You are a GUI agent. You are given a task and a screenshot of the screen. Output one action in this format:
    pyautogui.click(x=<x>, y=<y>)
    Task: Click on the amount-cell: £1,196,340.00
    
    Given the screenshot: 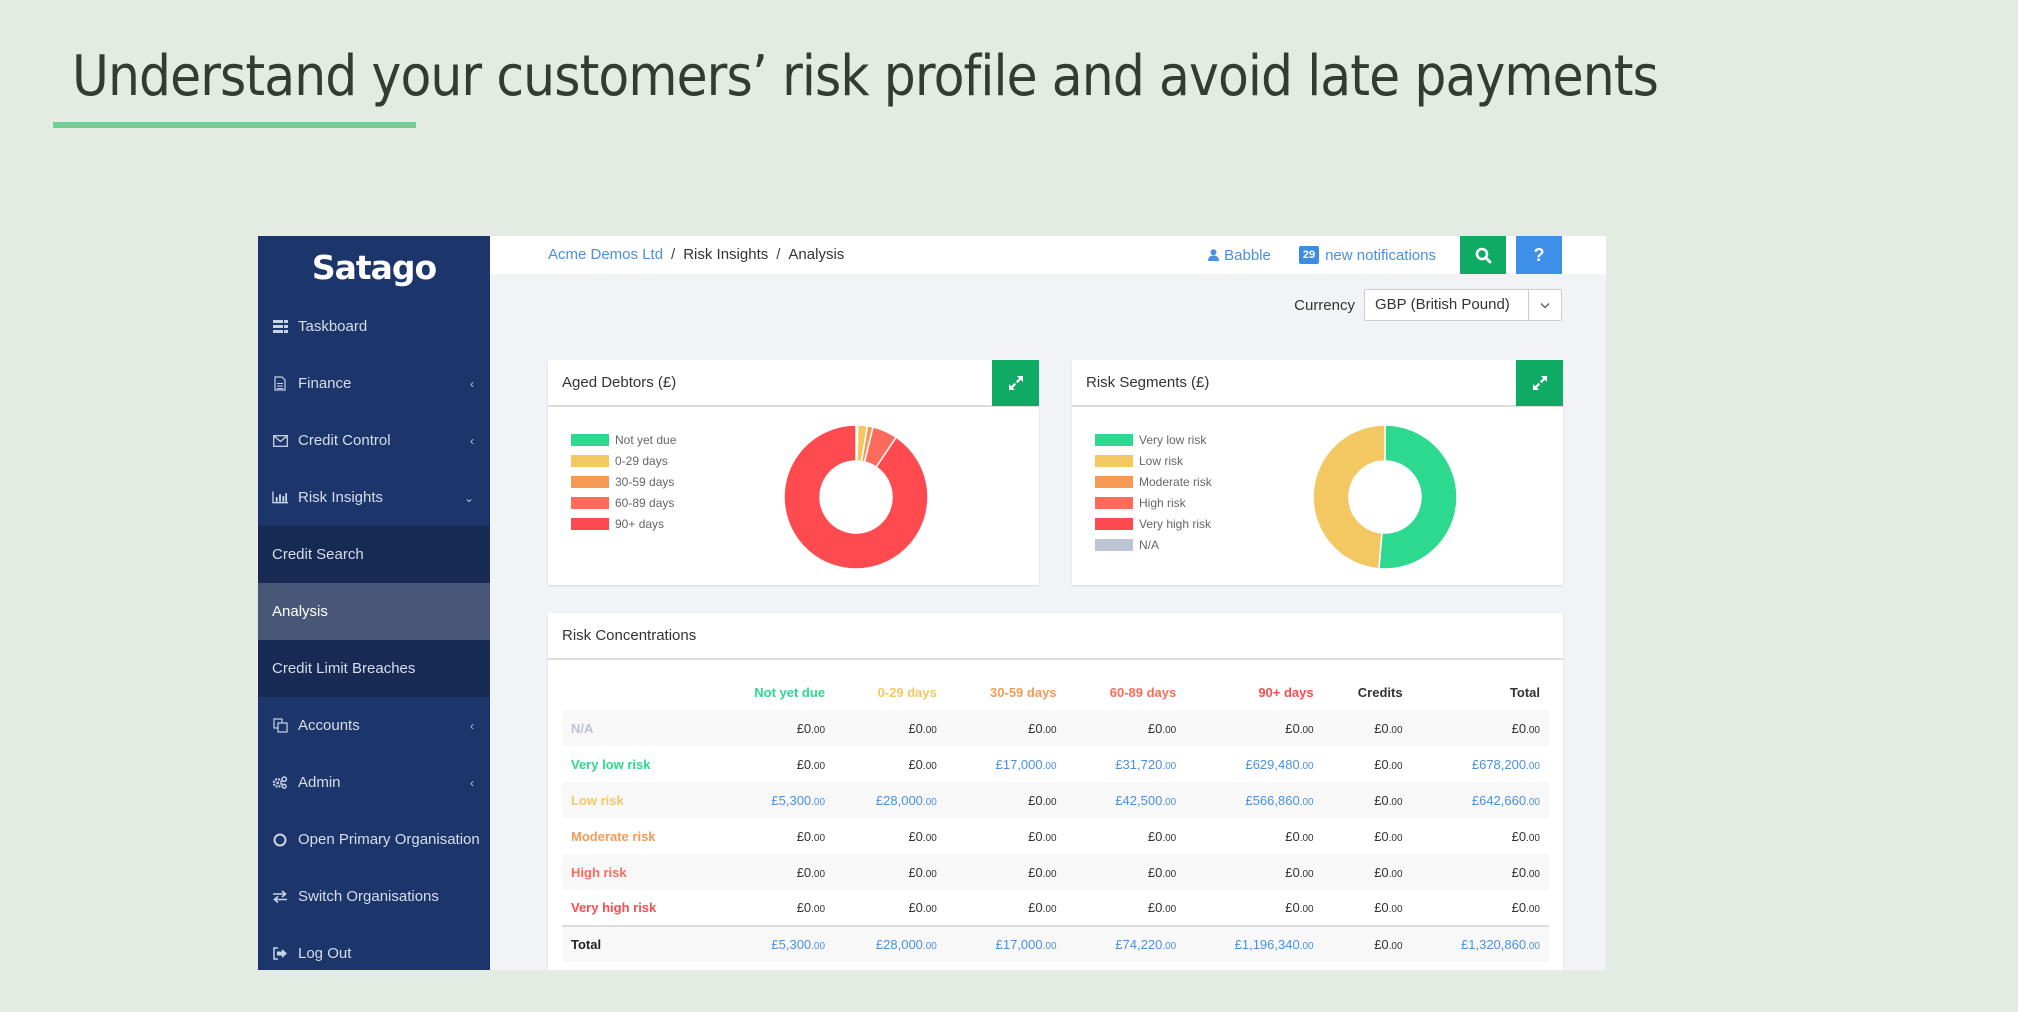 What is the action you would take?
    pyautogui.click(x=1254, y=943)
    